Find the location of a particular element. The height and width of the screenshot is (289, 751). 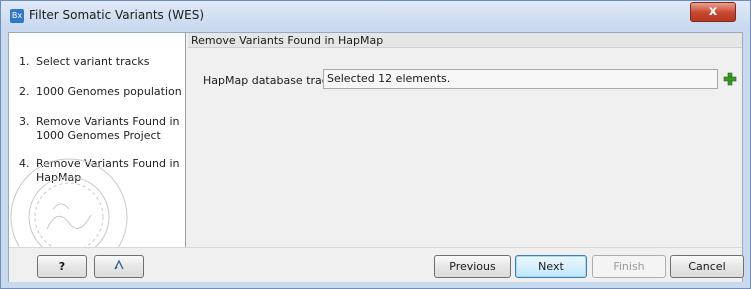

section-header: Remove Variants Found in HapMap is located at coordinates (465, 40).